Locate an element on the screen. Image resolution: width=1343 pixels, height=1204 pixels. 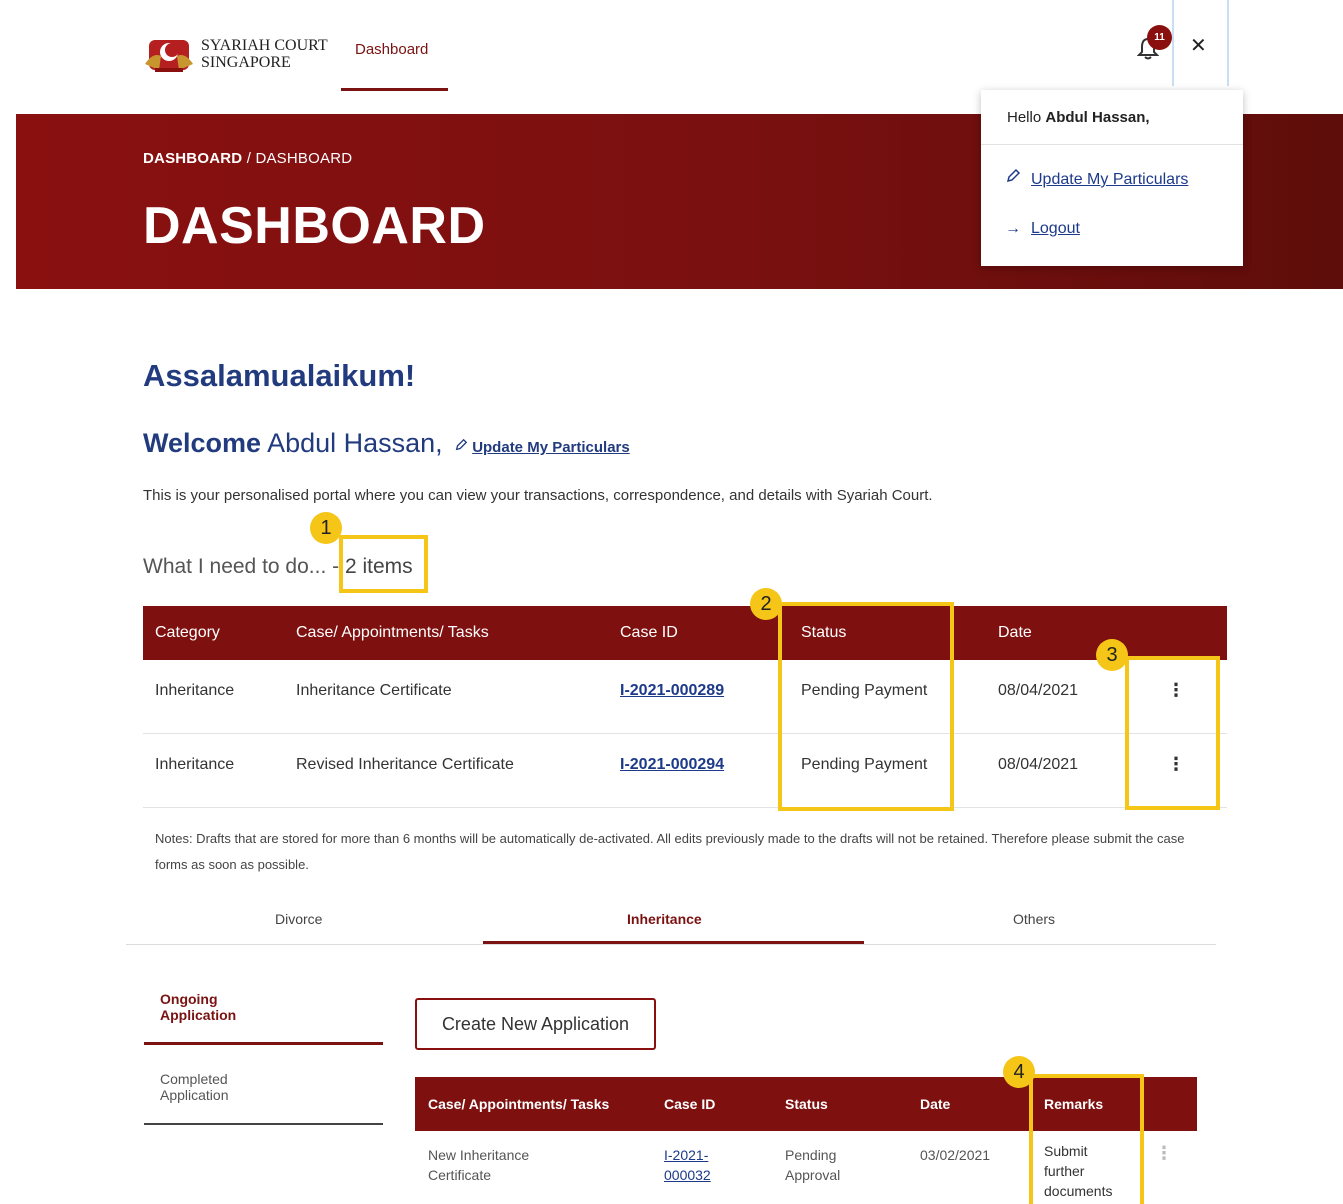
cell-status-line: Pending is located at coordinates (811, 1155).